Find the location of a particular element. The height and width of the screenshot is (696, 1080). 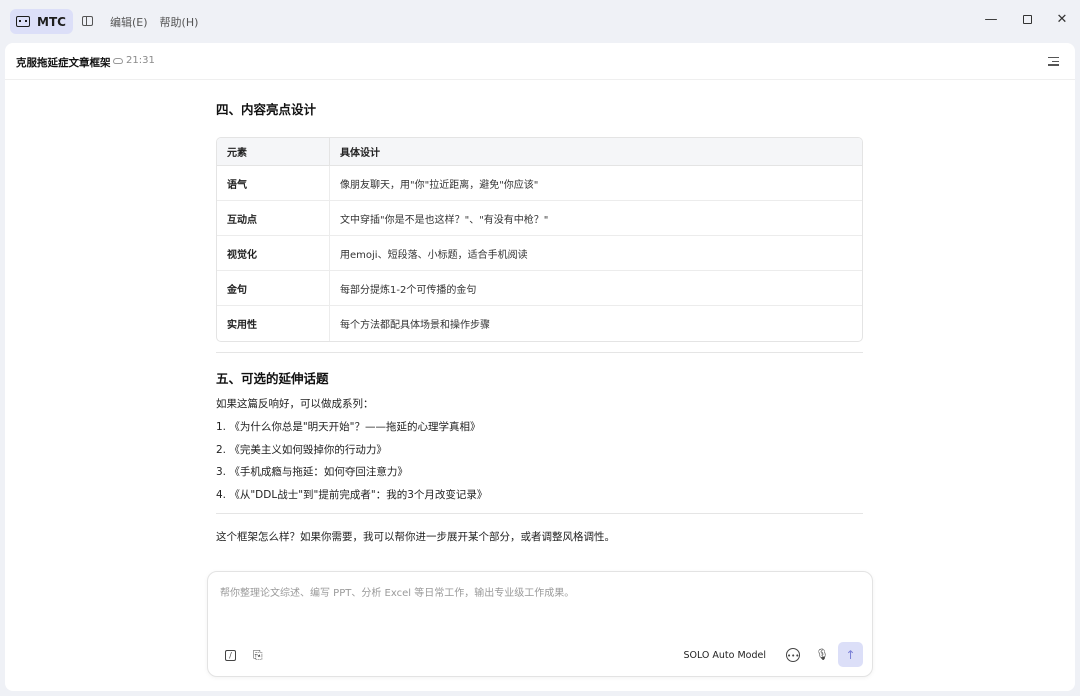

menu-bar: 编辑(E) 帮助(H) is located at coordinates (154, 22).